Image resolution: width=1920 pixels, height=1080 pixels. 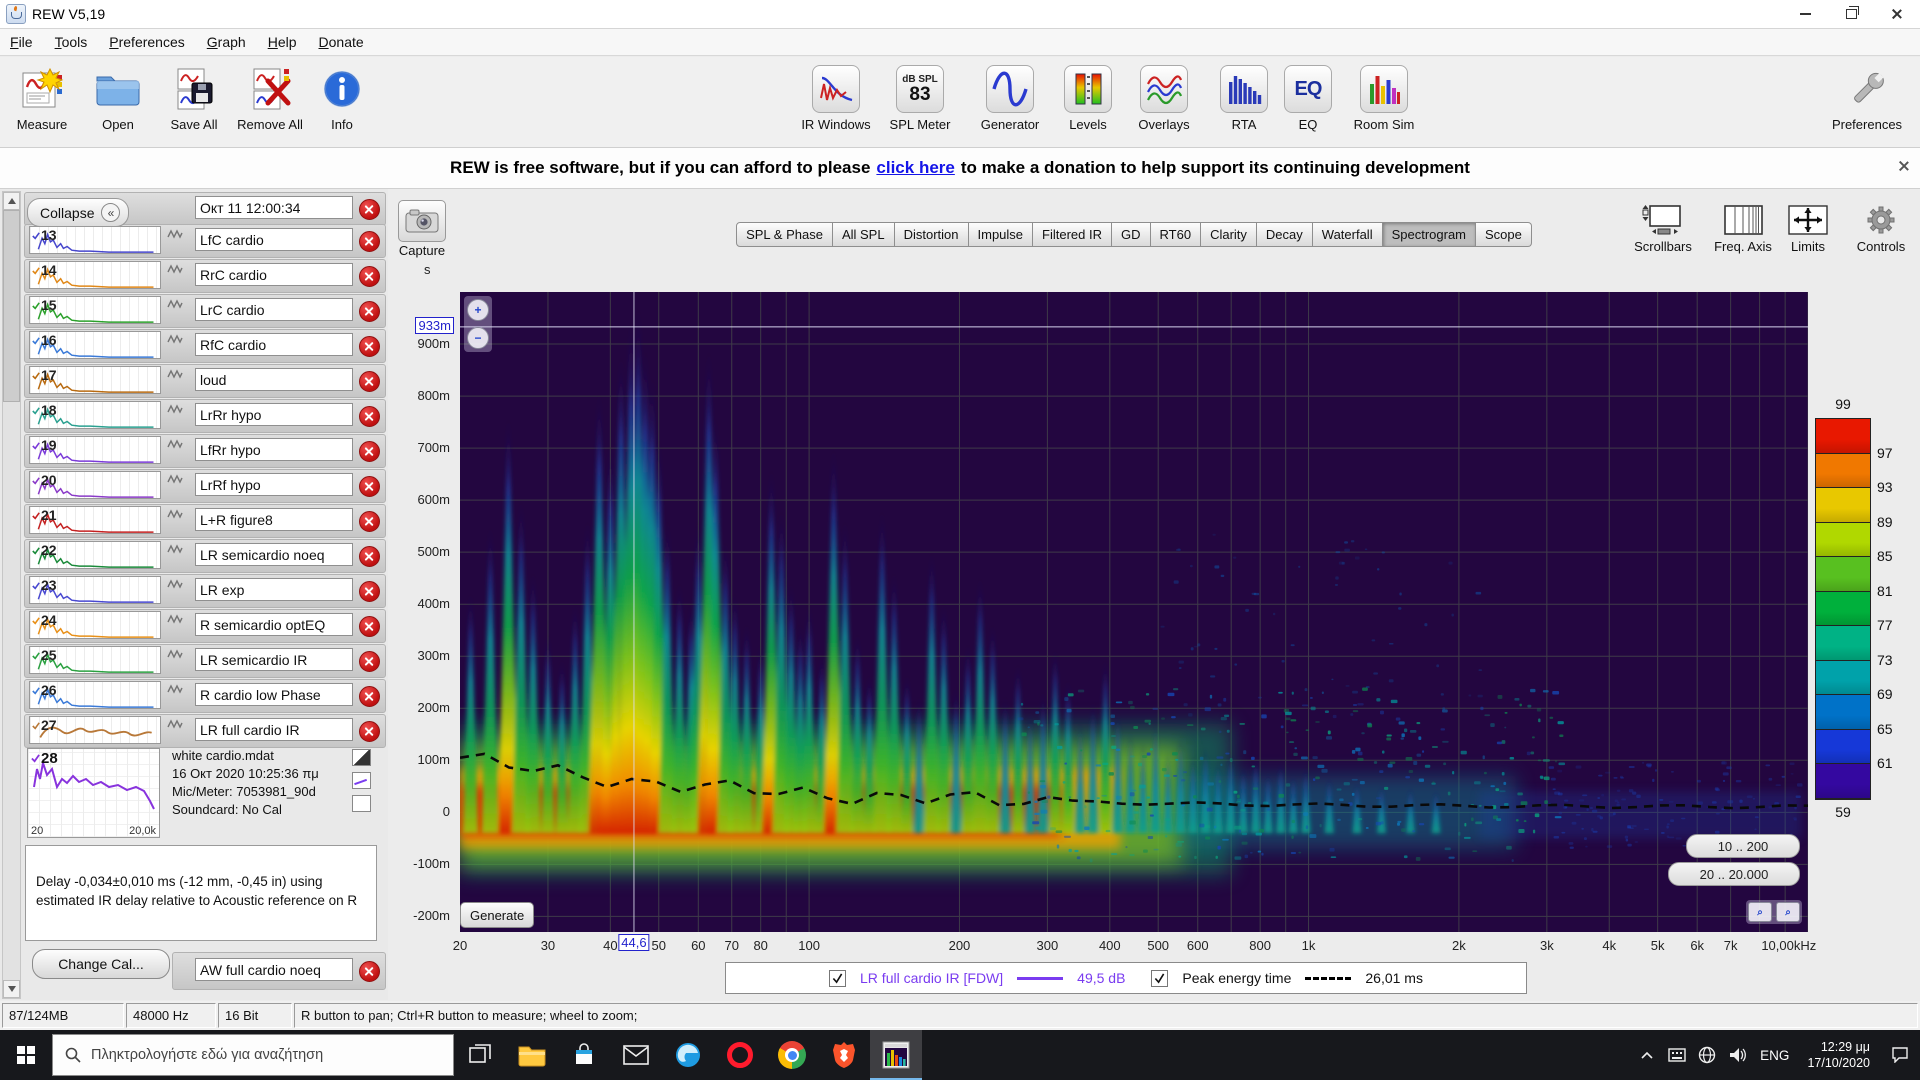 What do you see at coordinates (274, 414) in the screenshot?
I see `measurement-name-field: LrRr hypo` at bounding box center [274, 414].